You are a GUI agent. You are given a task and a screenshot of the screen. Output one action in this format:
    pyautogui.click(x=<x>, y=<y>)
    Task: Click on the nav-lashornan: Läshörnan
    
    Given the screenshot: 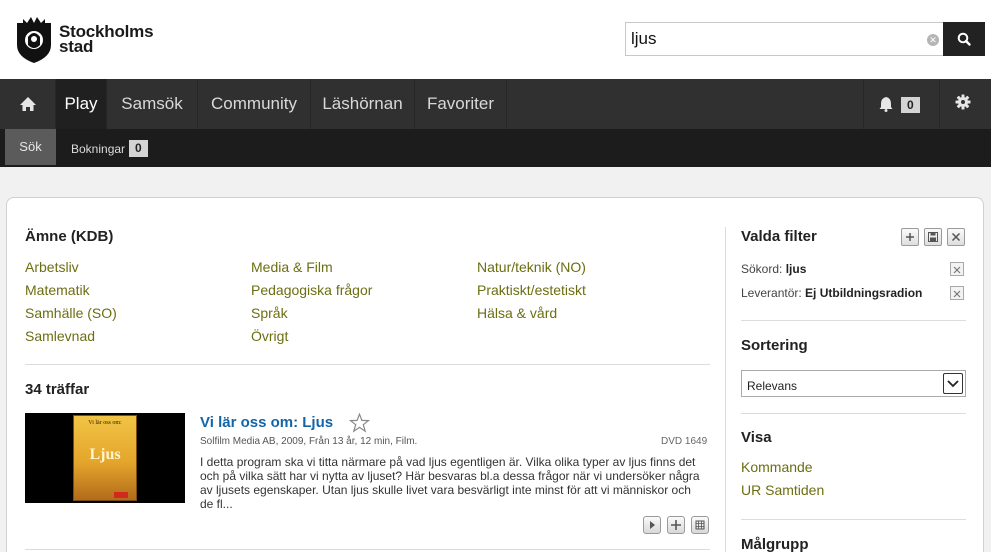 What is the action you would take?
    pyautogui.click(x=363, y=104)
    